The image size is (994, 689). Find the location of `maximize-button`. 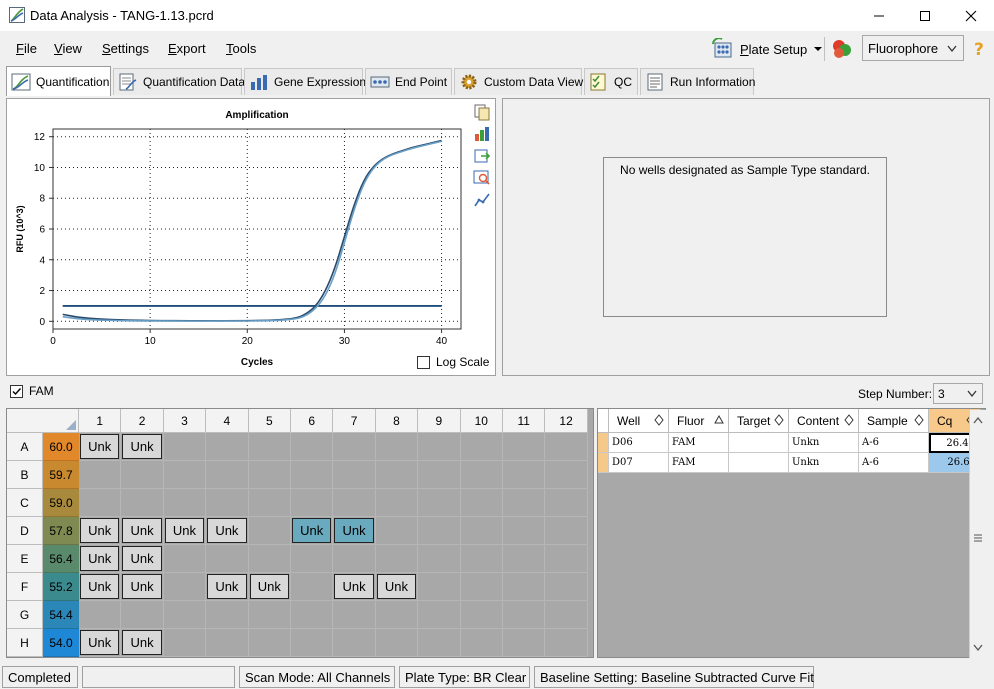

maximize-button is located at coordinates (925, 15).